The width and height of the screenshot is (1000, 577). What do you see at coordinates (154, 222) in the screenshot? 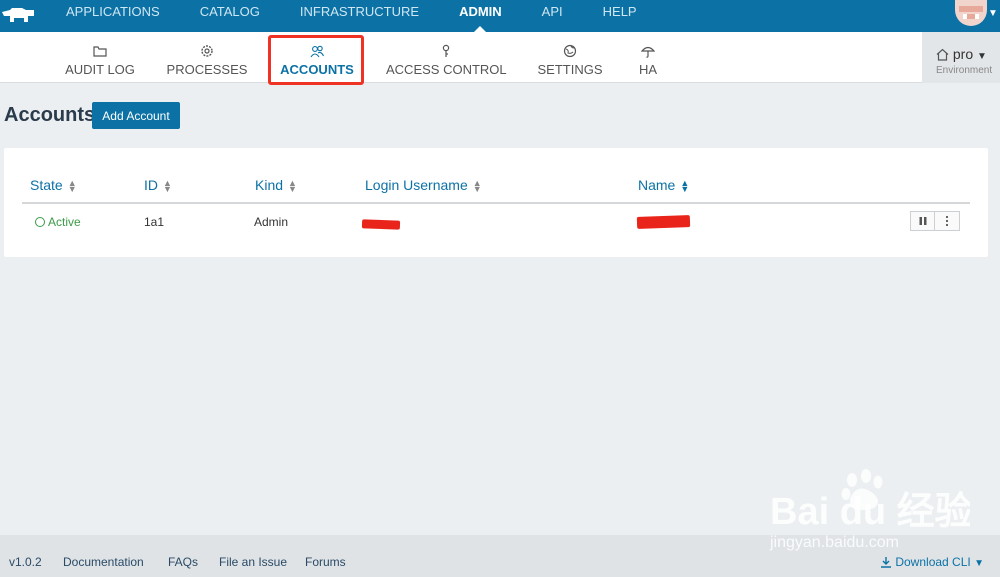
I see `id-cell: 1a1` at bounding box center [154, 222].